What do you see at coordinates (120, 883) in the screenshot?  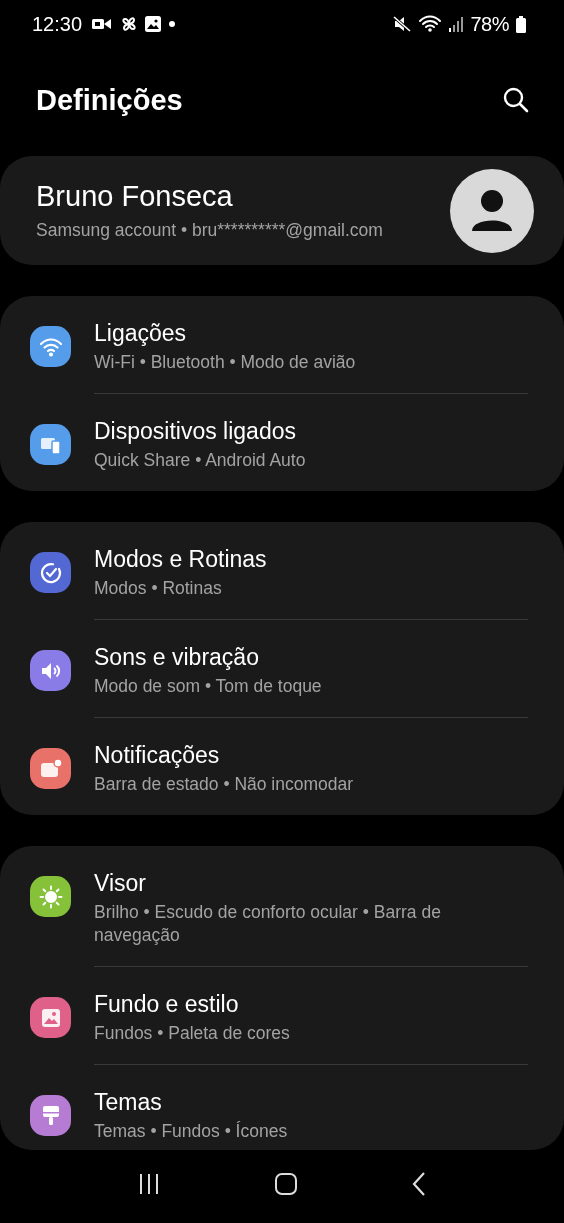 I see `item-title: Visor` at bounding box center [120, 883].